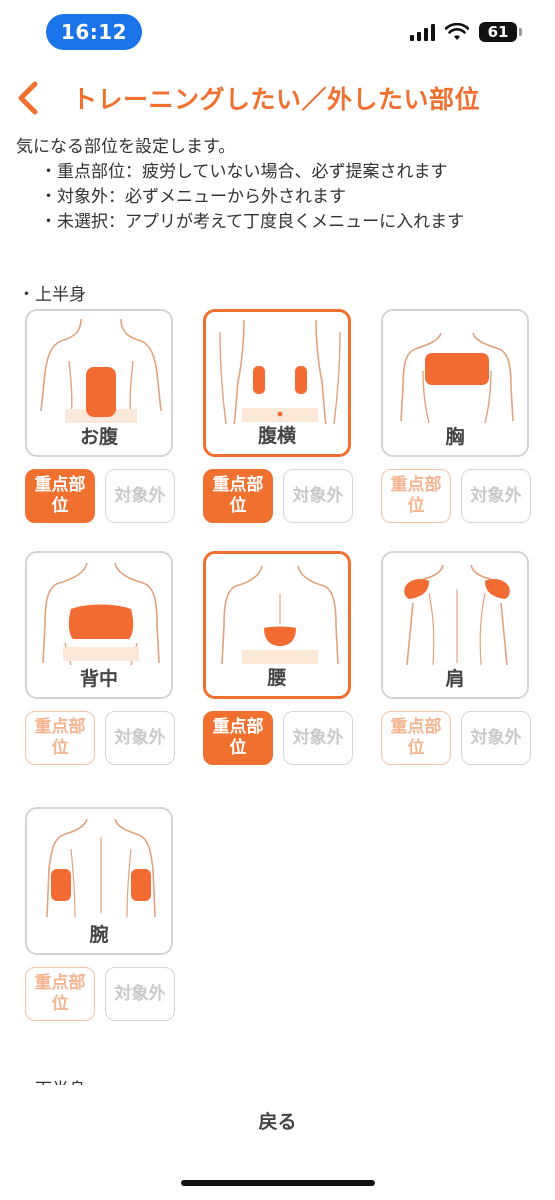 This screenshot has height=1200, width=555. I want to click on part-card-chest: 胸, so click(455, 383).